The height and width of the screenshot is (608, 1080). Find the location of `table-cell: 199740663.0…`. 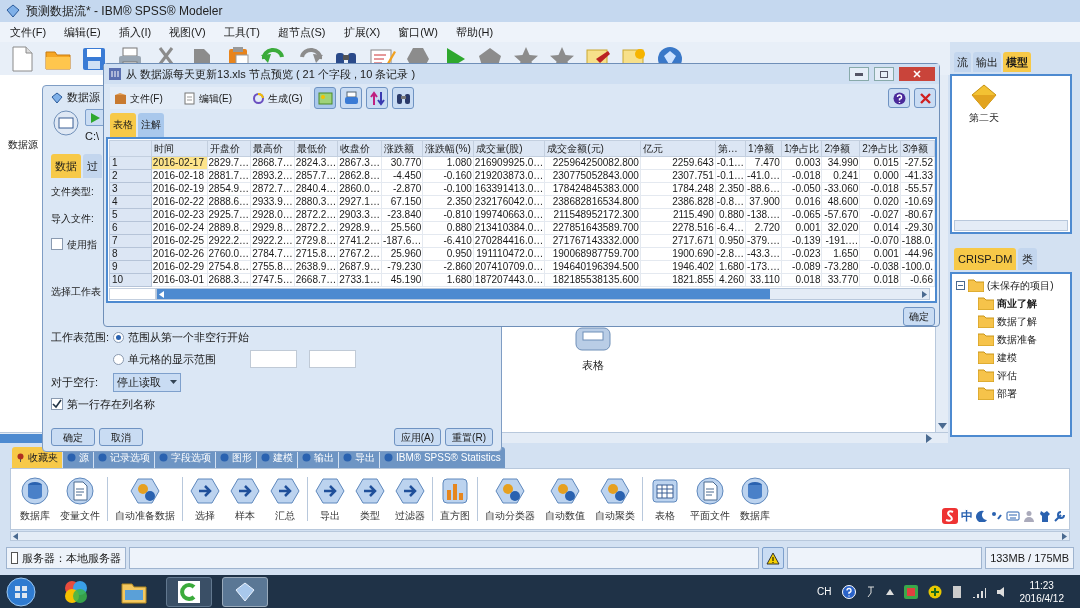

table-cell: 199740663.0… is located at coordinates (509, 215).